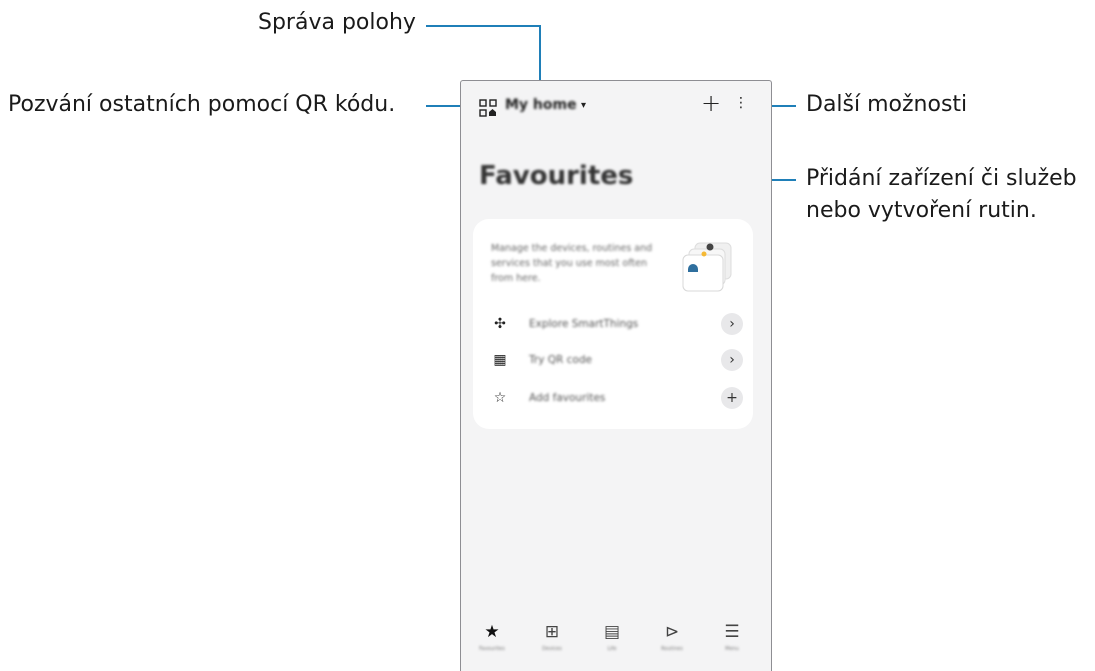 This screenshot has height=671, width=1095. I want to click on add-button: +, so click(711, 103).